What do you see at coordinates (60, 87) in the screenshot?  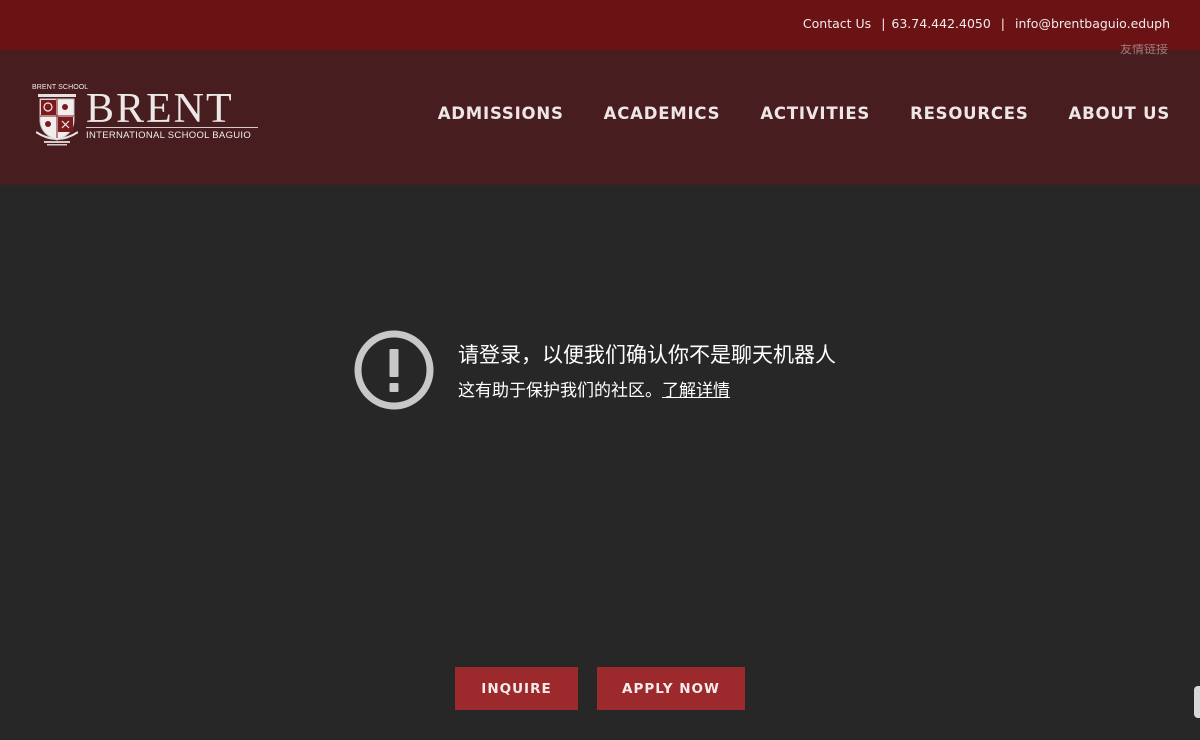 I see `crest-caption: BRENT SCHOOL` at bounding box center [60, 87].